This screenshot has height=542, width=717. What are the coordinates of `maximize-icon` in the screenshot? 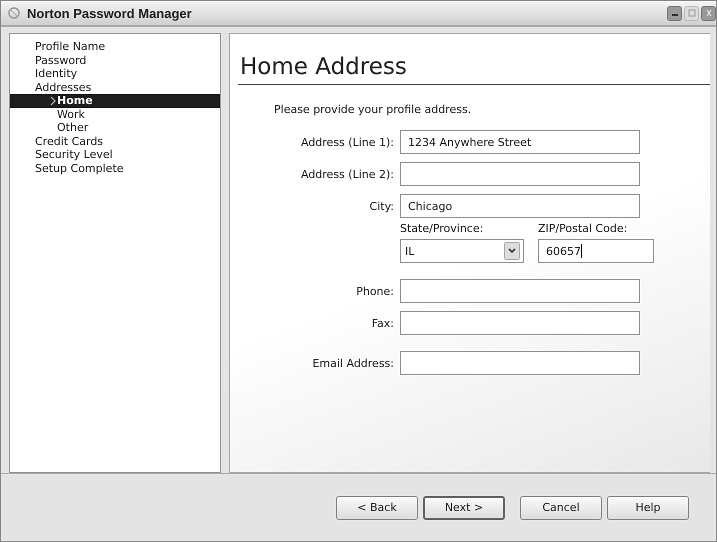 It's located at (692, 13).